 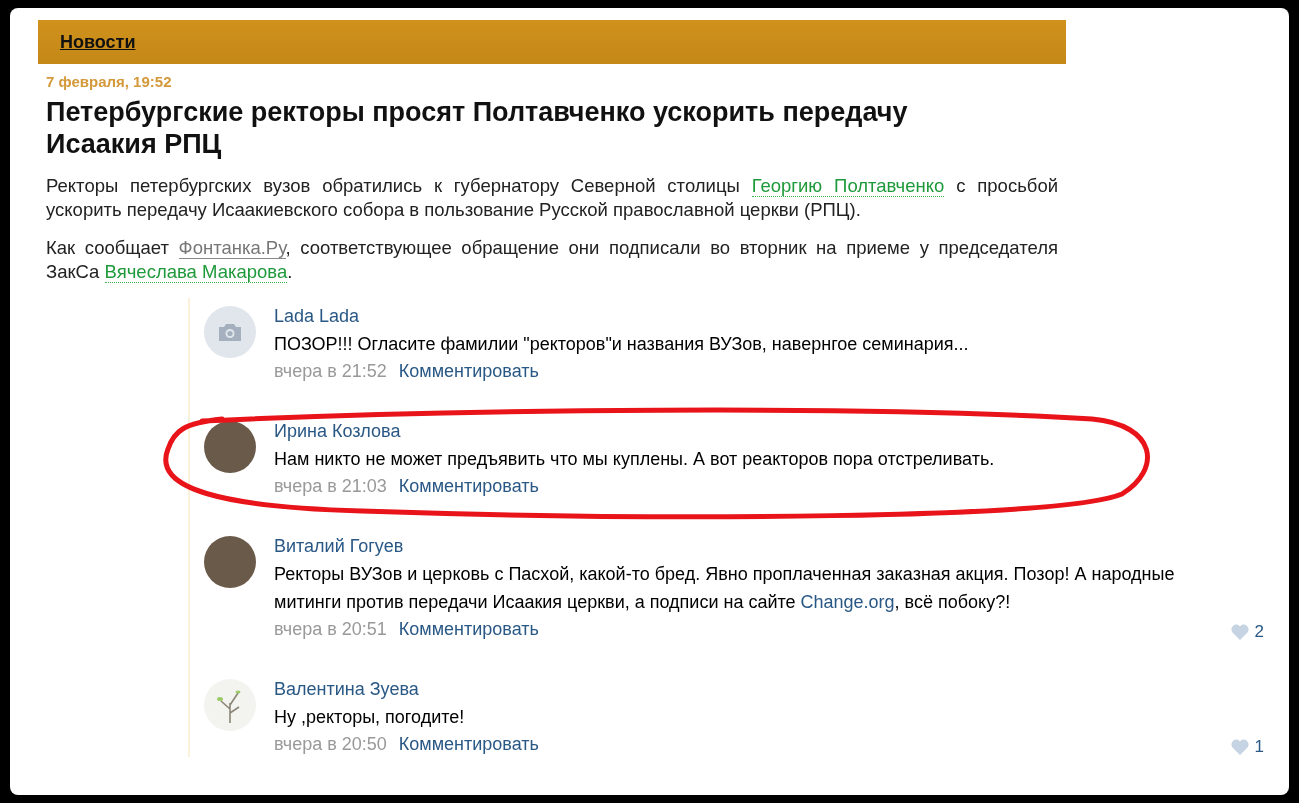 What do you see at coordinates (346, 689) in the screenshot?
I see `comment-author: Валентина Зуева` at bounding box center [346, 689].